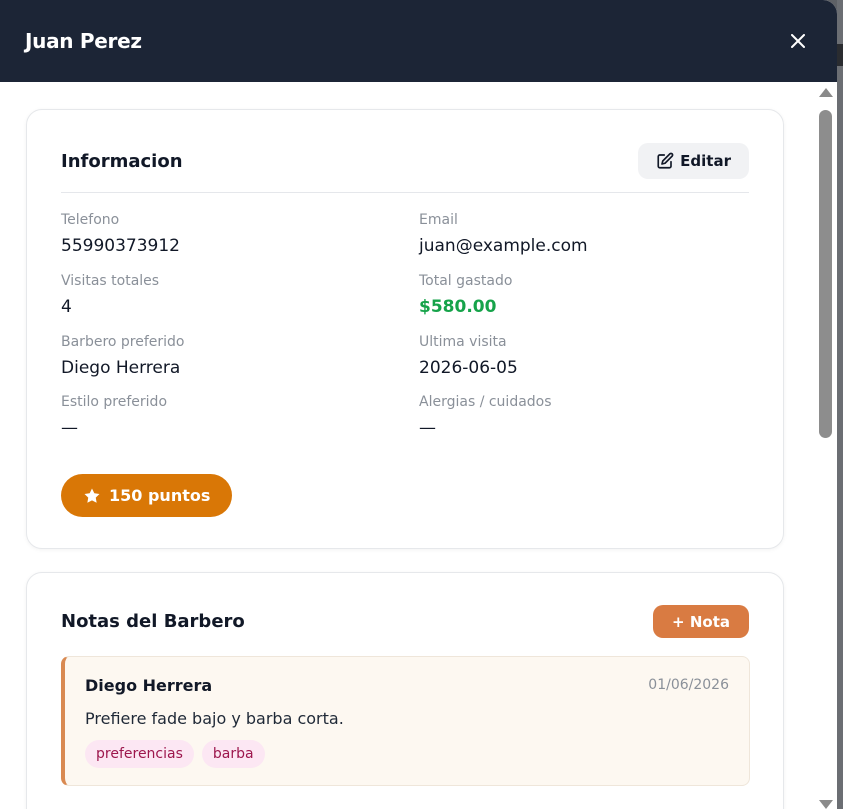 The image size is (843, 809). What do you see at coordinates (579, 295) in the screenshot?
I see `field-total-spent: Total gastado $580.00` at bounding box center [579, 295].